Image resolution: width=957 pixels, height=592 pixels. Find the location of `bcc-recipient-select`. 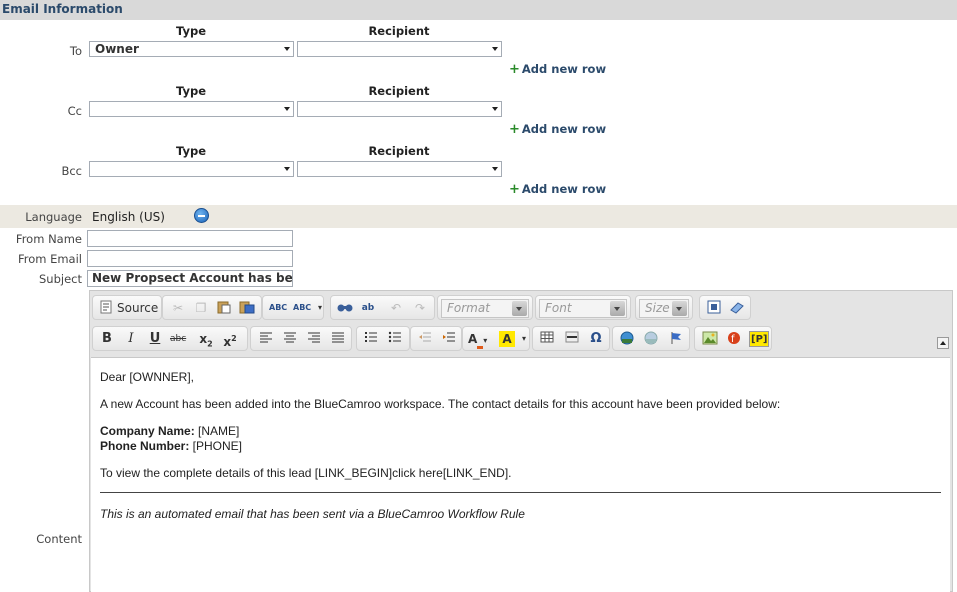

bcc-recipient-select is located at coordinates (399, 169).